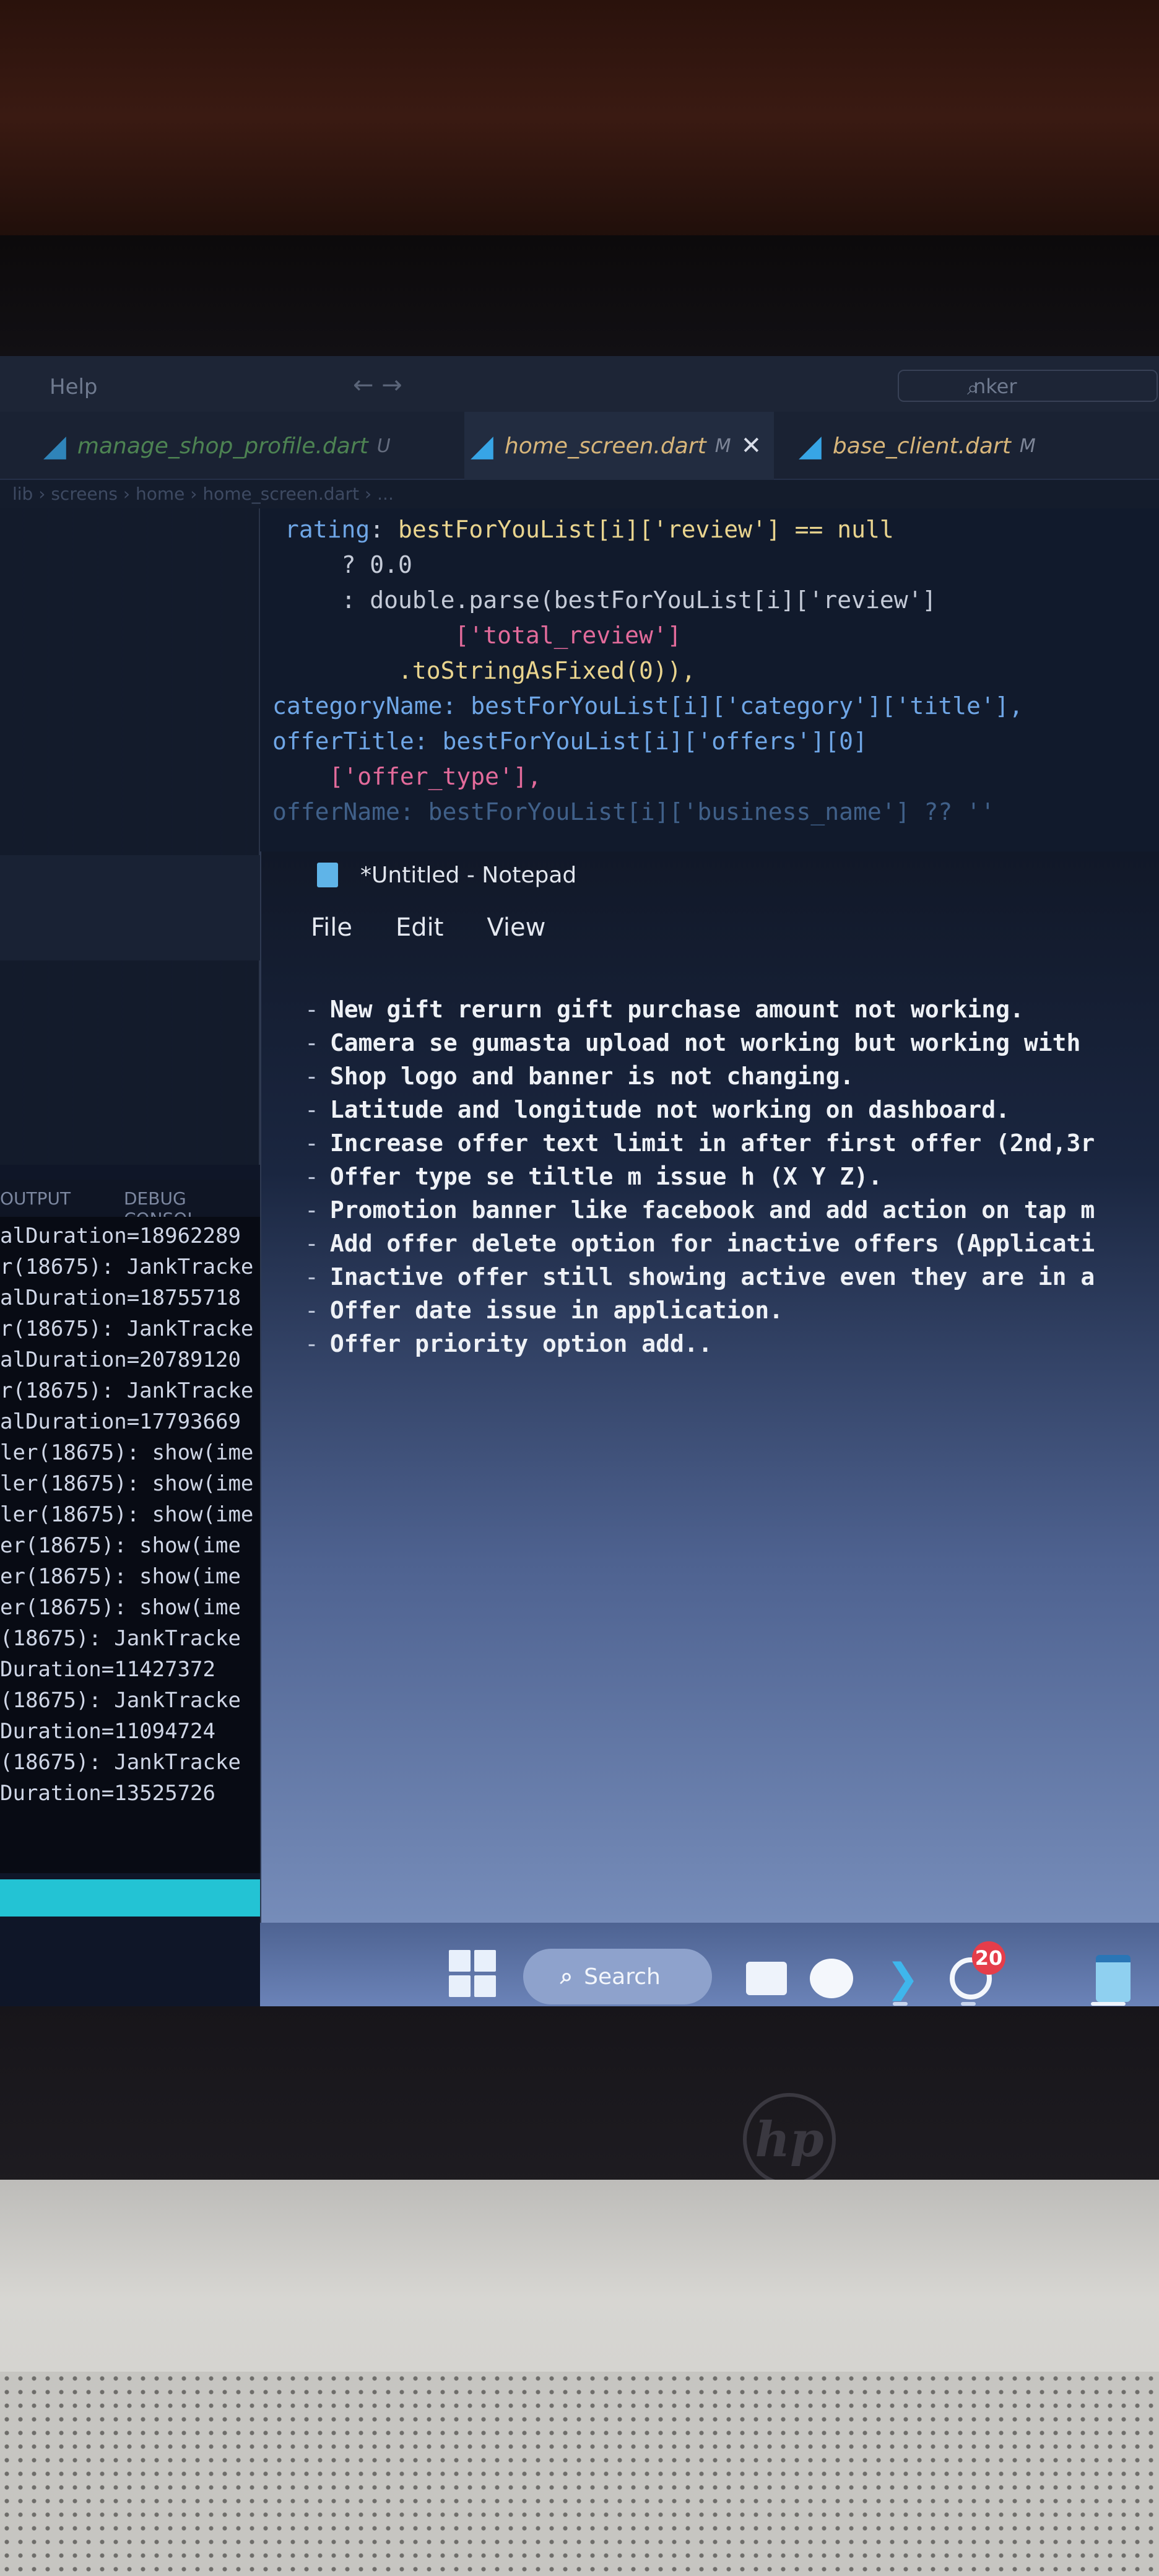 The height and width of the screenshot is (2576, 1159). Describe the element at coordinates (902, 1978) in the screenshot. I see `vscode-icon: ❯` at that location.